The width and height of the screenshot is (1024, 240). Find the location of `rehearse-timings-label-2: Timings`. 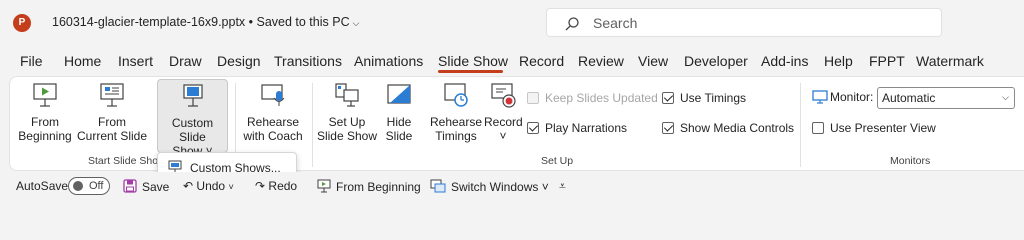

rehearse-timings-label-2: Timings is located at coordinates (456, 136).